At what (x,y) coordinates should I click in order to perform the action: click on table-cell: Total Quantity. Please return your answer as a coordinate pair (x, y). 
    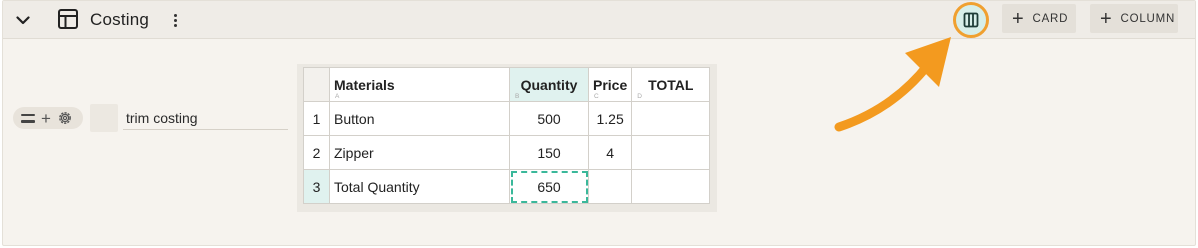
    Looking at the image, I should click on (419, 186).